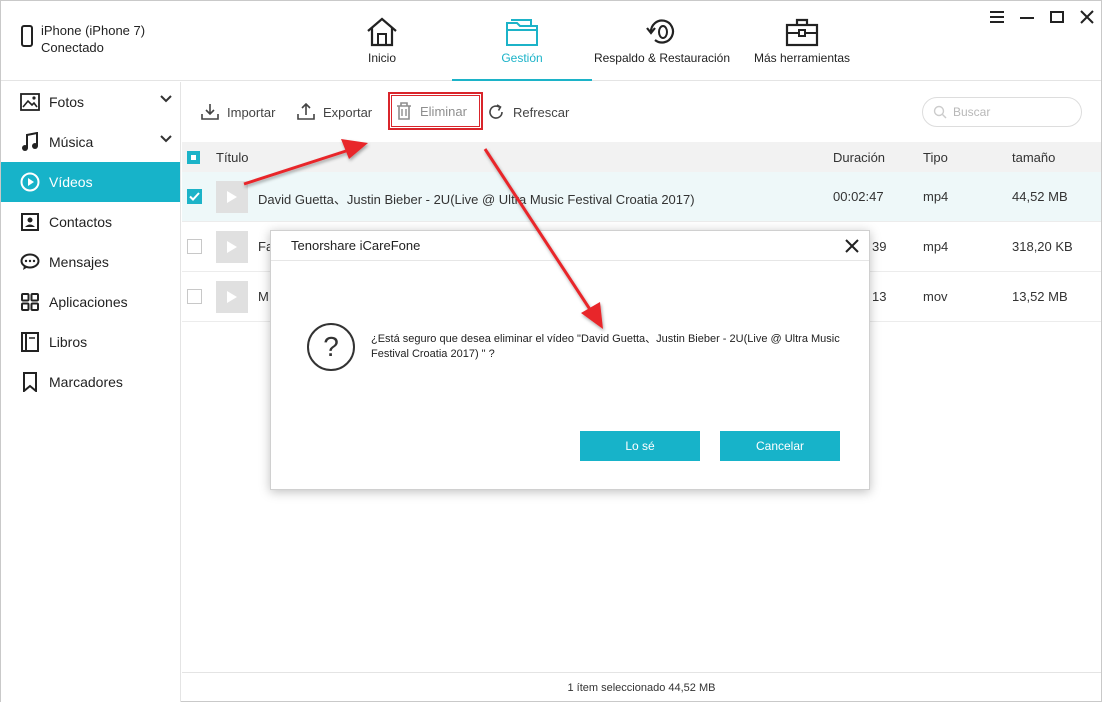 This screenshot has width=1102, height=702. Describe the element at coordinates (879, 296) in the screenshot. I see `row-duration: 13` at that location.